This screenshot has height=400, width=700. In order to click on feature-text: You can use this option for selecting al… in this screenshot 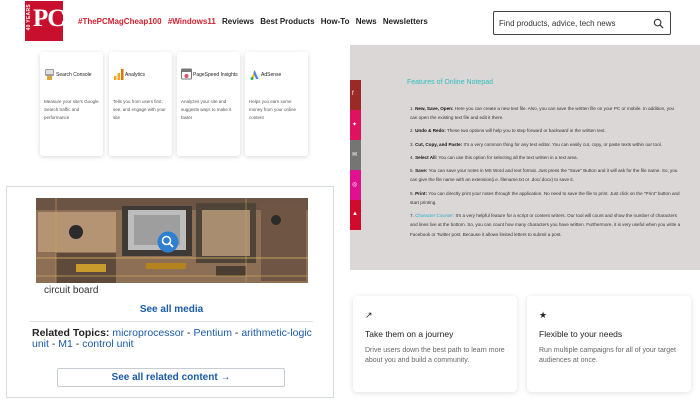, I will do `click(507, 157)`.